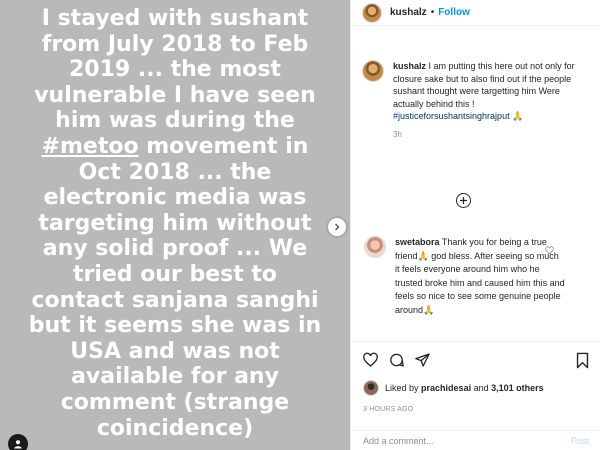  Describe the element at coordinates (175, 44) in the screenshot. I see `story-line: from July 2018 to Feb` at that location.